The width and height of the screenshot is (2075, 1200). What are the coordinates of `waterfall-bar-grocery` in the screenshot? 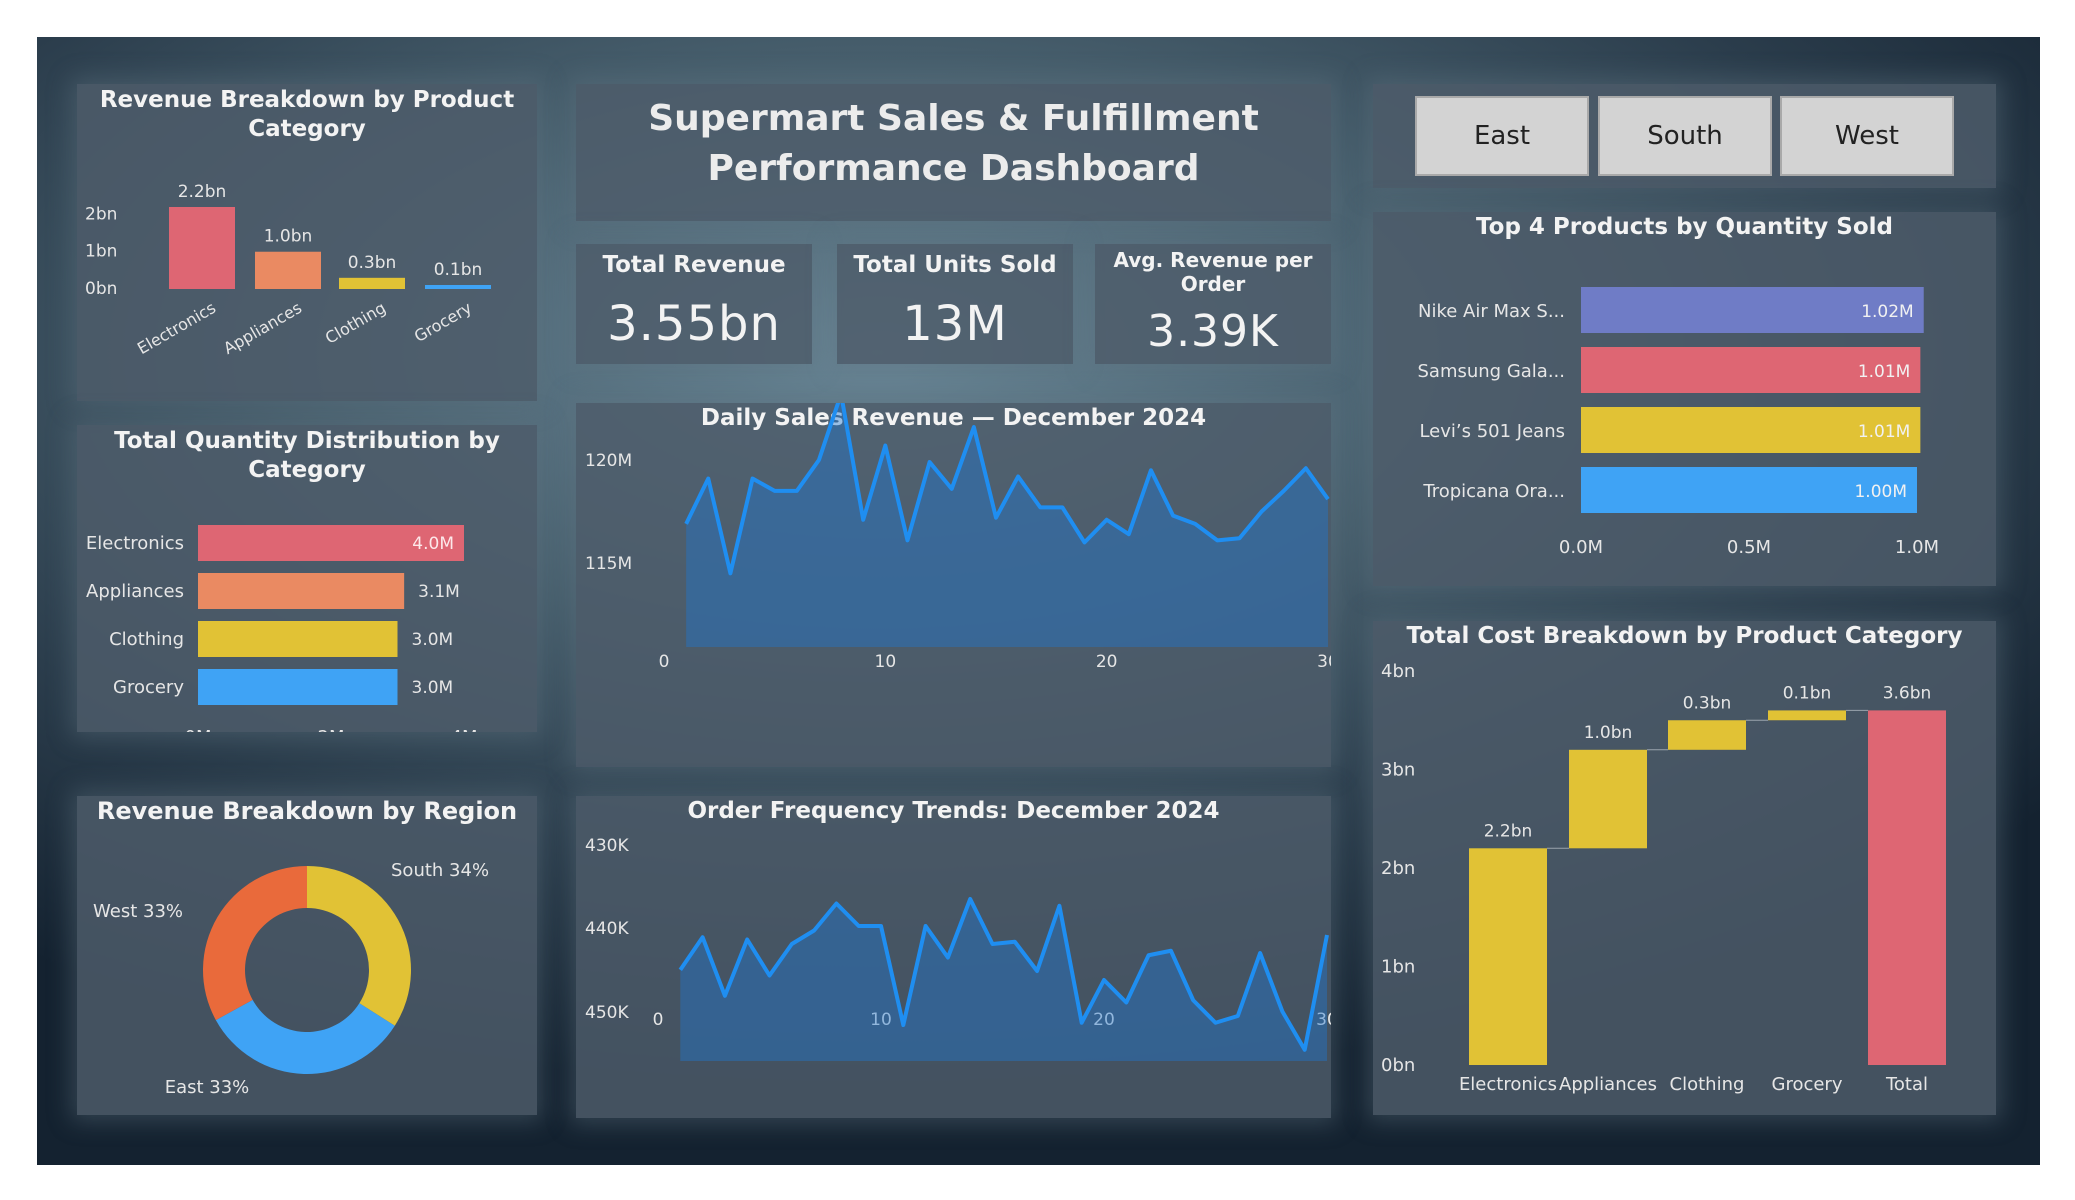 It's located at (1807, 715).